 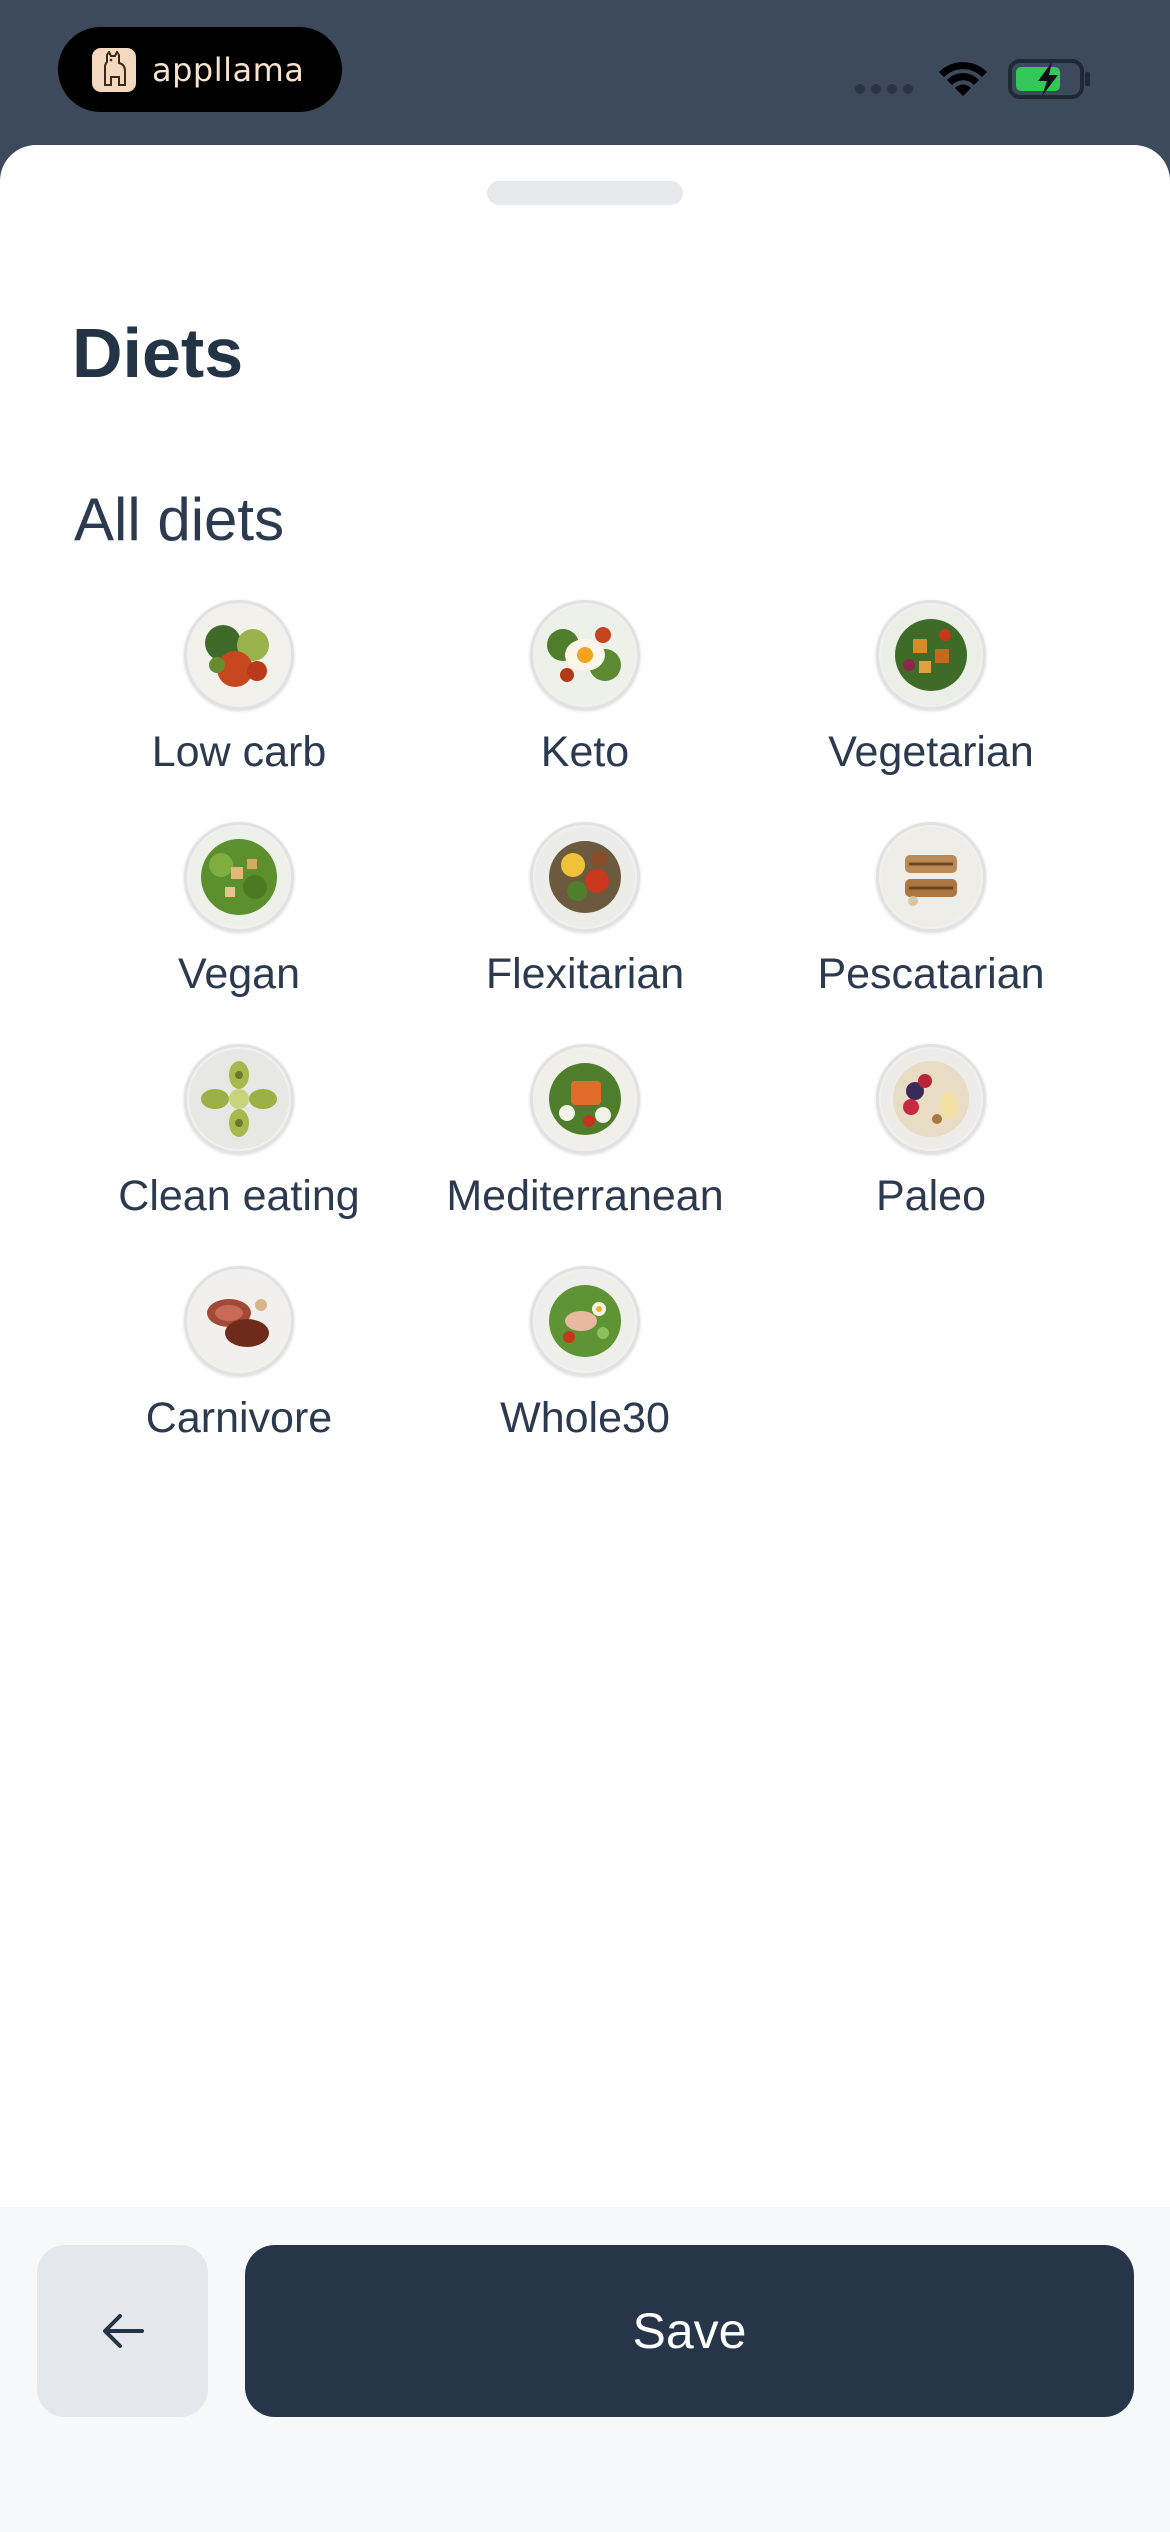 I want to click on diet-label: Low carb, so click(x=239, y=752).